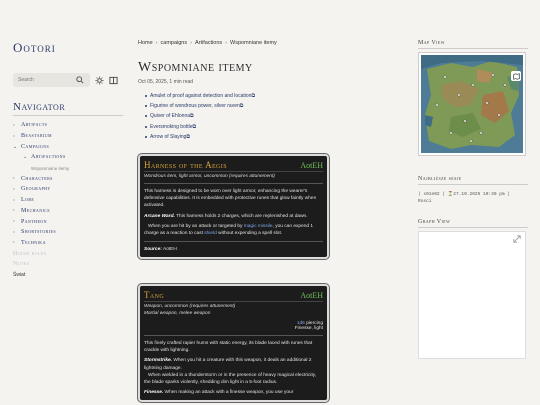  Describe the element at coordinates (233, 296) in the screenshot. I see `card-header: Tang AotEH` at that location.